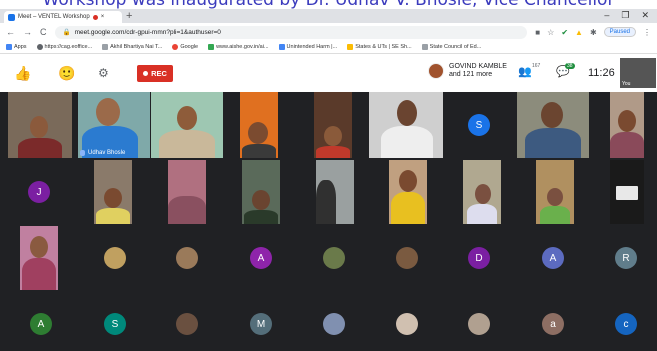 This screenshot has width=657, height=351. I want to click on host-more: and 121 more, so click(471, 74).